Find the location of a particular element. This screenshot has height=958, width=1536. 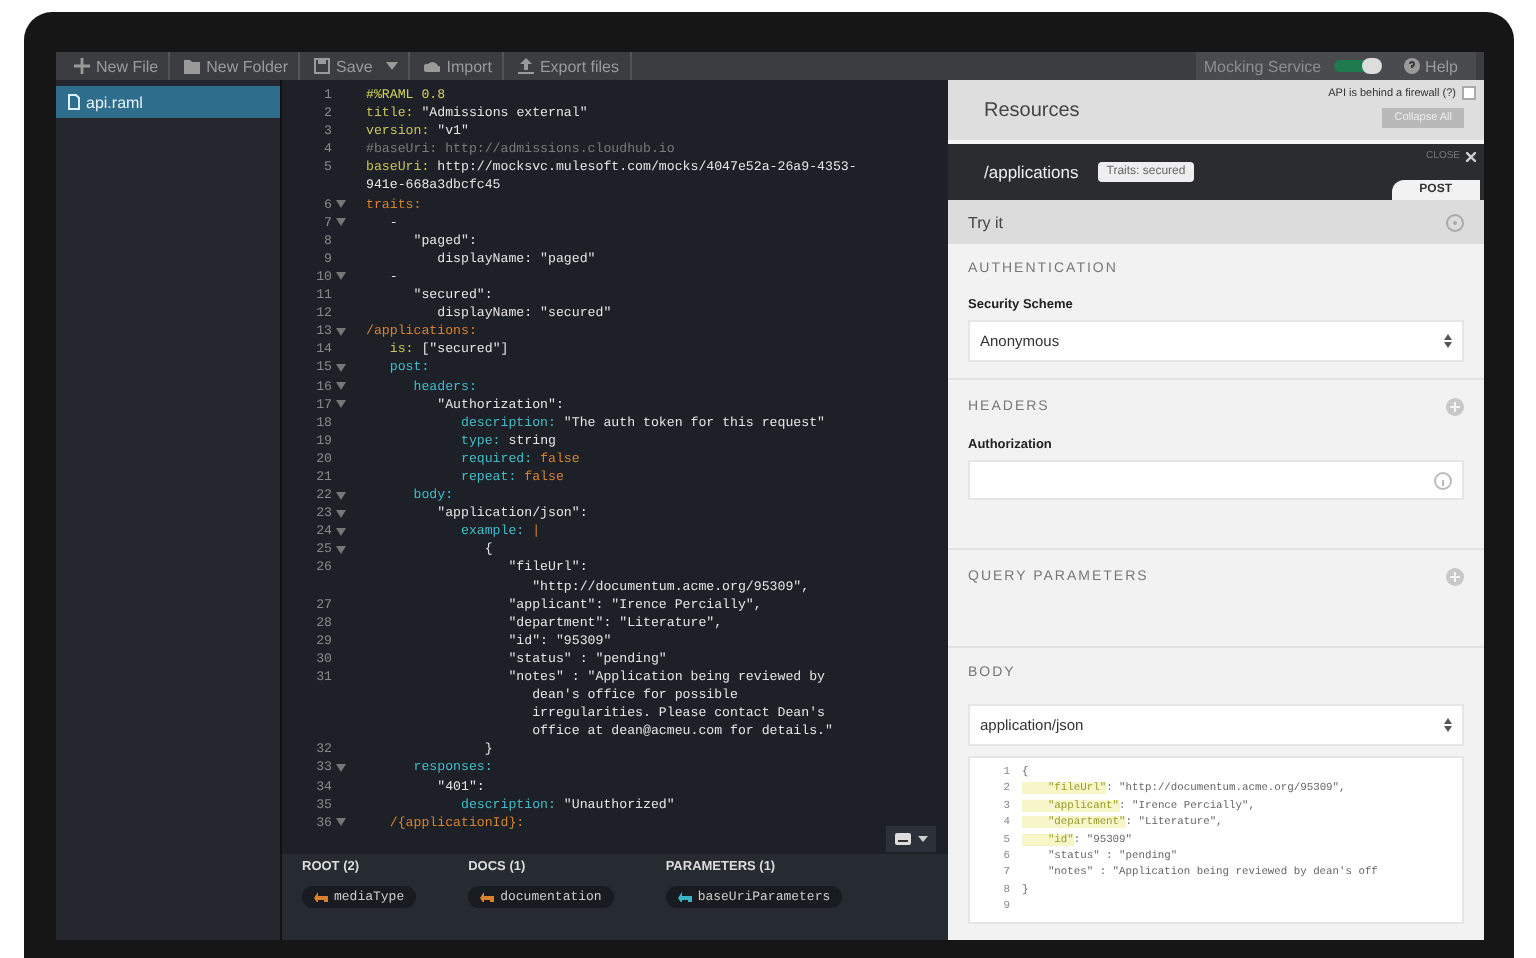

help-button: Help is located at coordinates (1430, 66).